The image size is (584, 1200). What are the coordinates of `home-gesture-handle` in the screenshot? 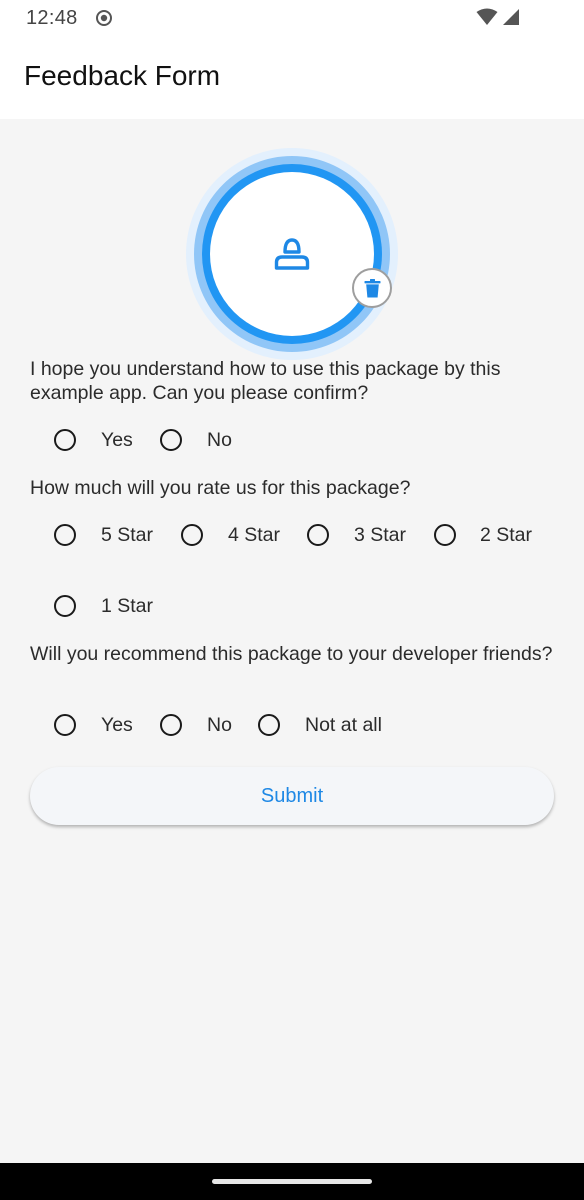 It's located at (292, 1181).